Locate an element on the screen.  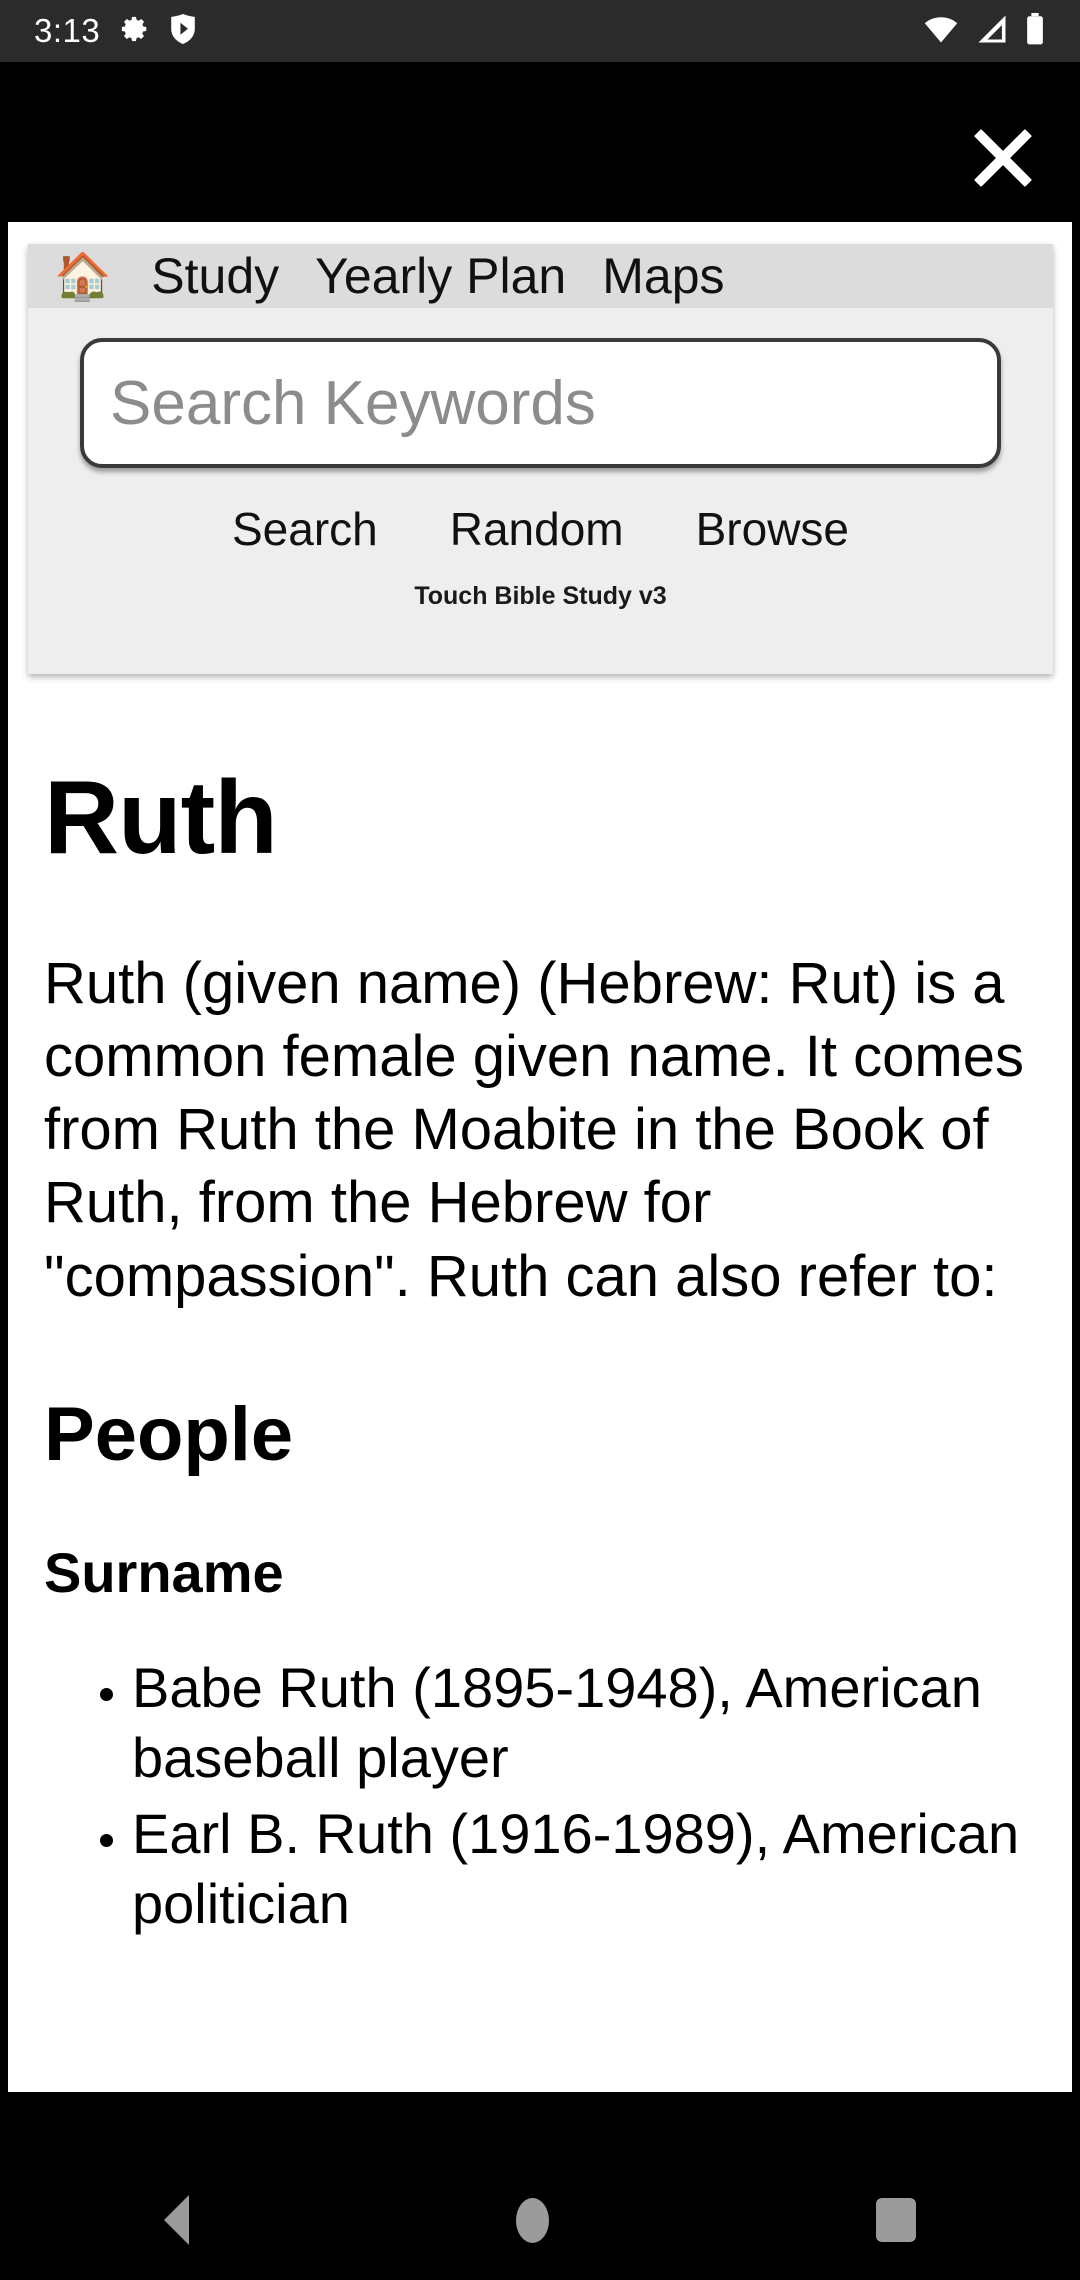
cellular-signal-icon is located at coordinates (992, 31).